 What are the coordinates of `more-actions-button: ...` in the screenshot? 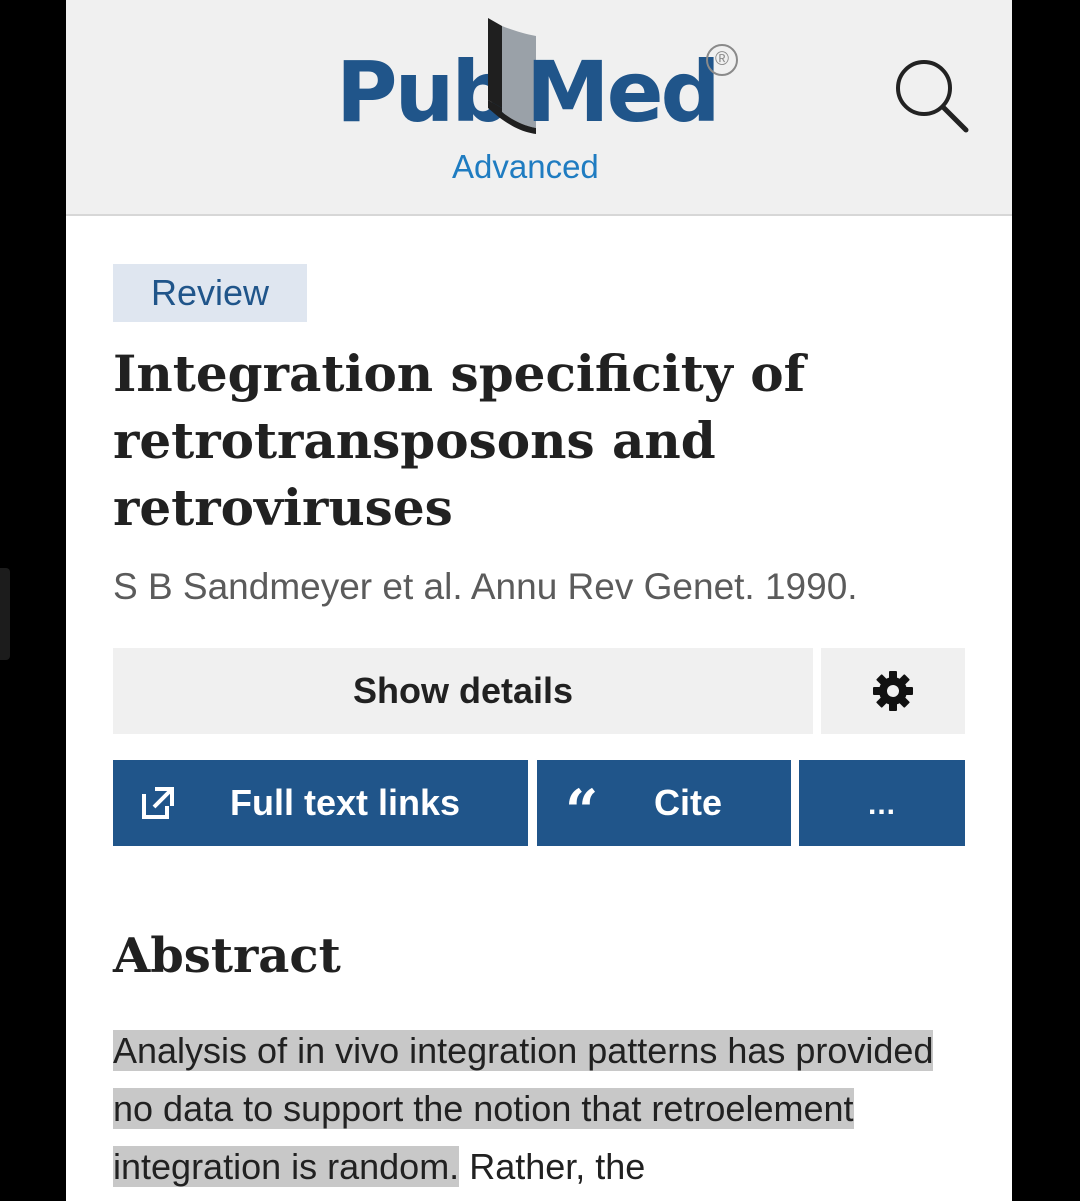 It's located at (882, 803).